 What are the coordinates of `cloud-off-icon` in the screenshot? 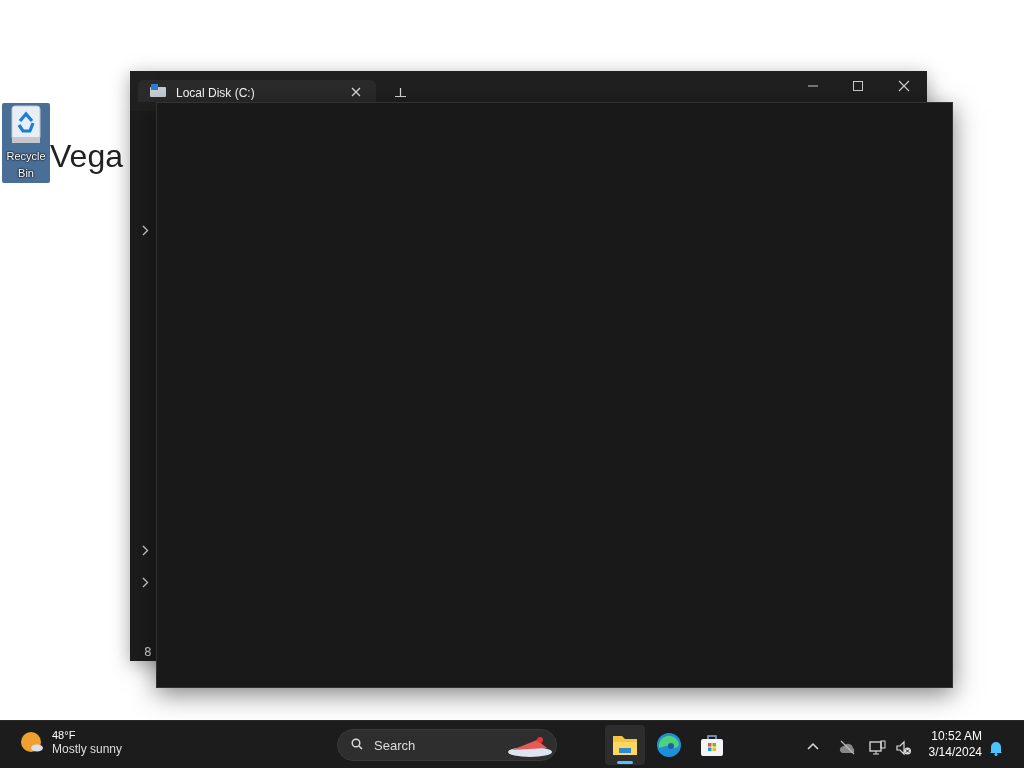 It's located at (846, 747).